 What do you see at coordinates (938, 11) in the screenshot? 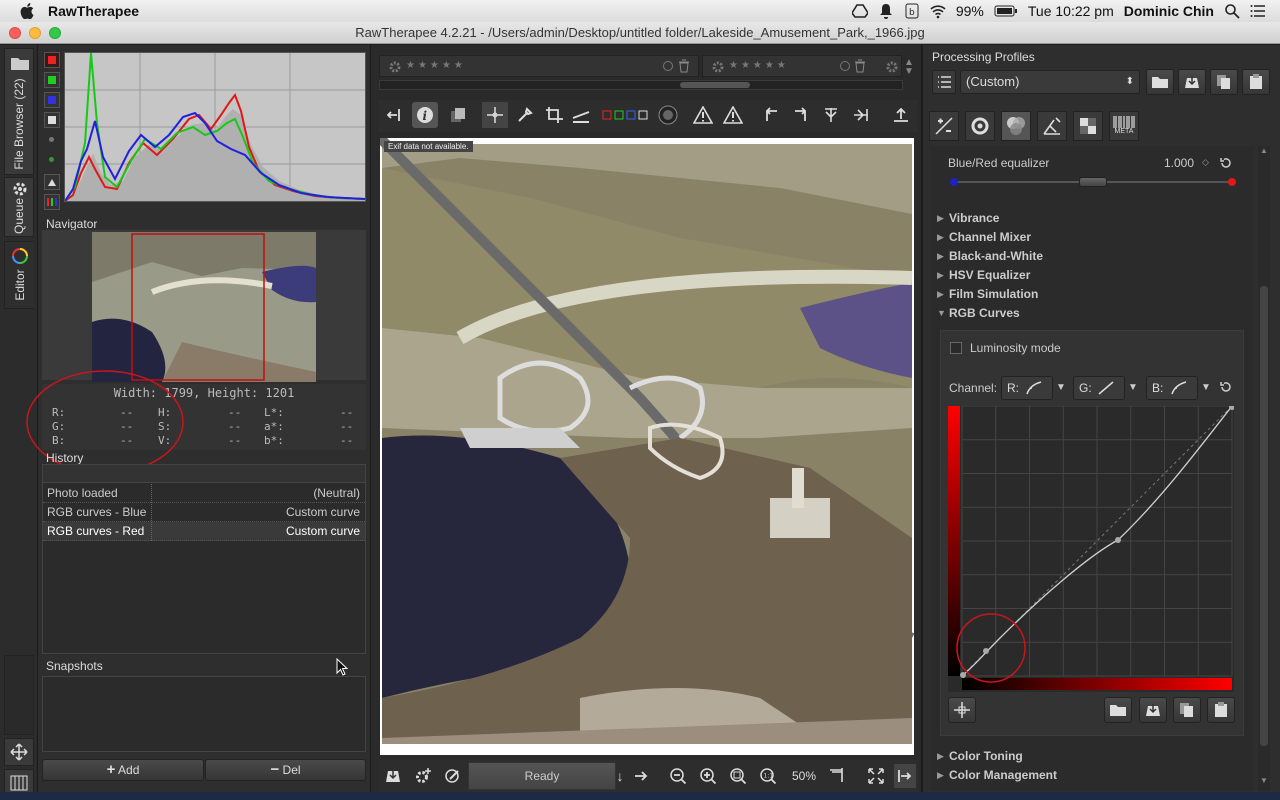
I see `wifi-icon` at bounding box center [938, 11].